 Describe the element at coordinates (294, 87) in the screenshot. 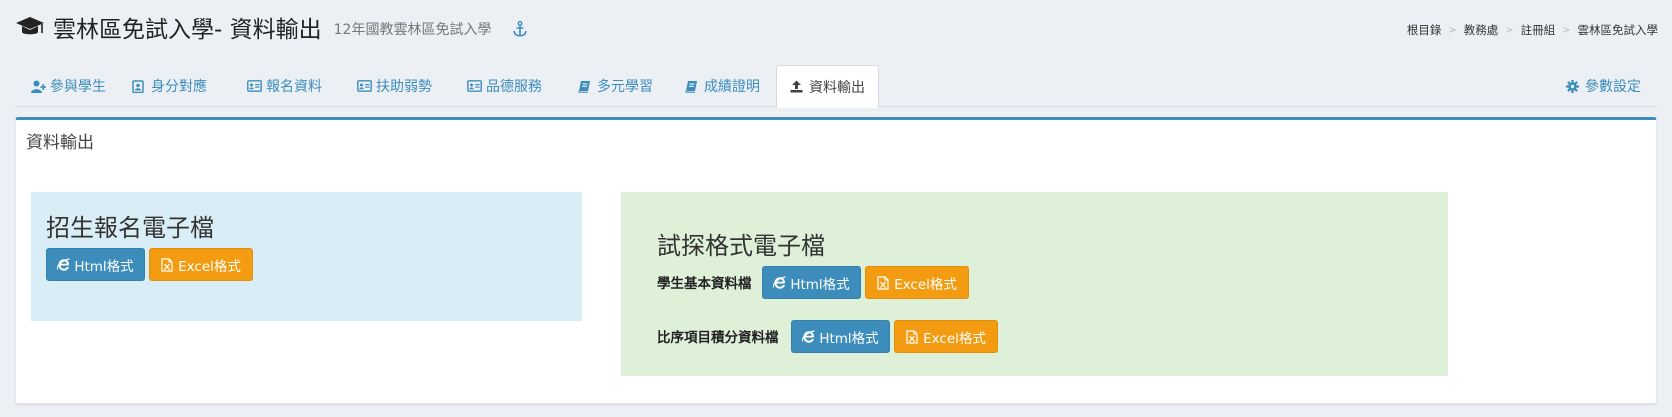

I see `tab-label: 報名資料` at that location.